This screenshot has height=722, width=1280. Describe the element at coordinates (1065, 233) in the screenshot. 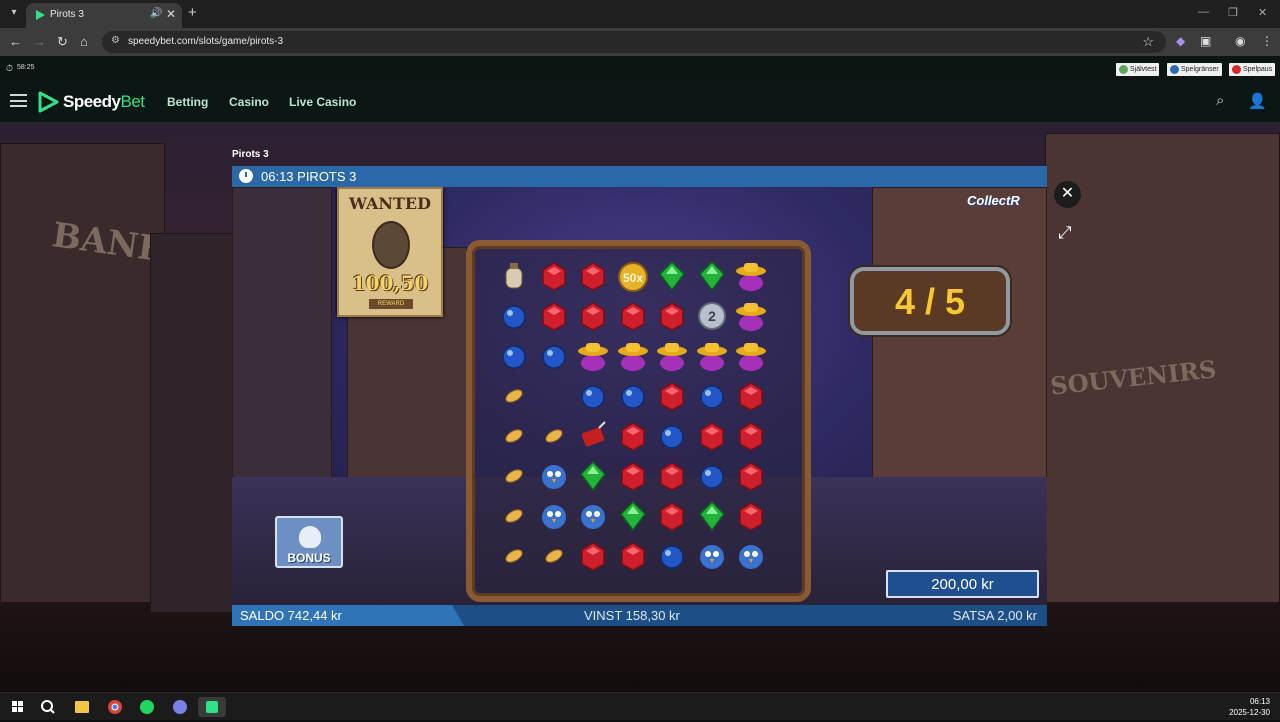

I see `fullscreen-expand-icon: ⤢` at that location.